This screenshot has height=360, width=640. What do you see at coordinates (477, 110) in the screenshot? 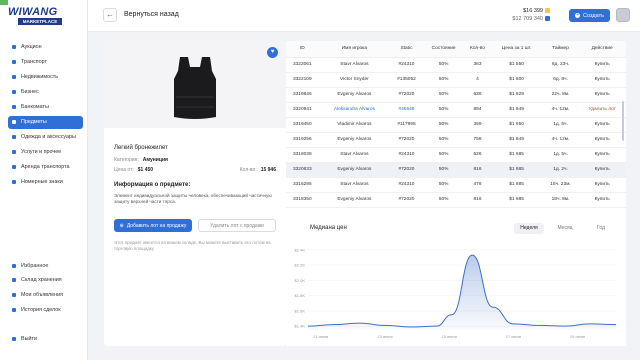
I see `table-cell: 894` at bounding box center [477, 110].